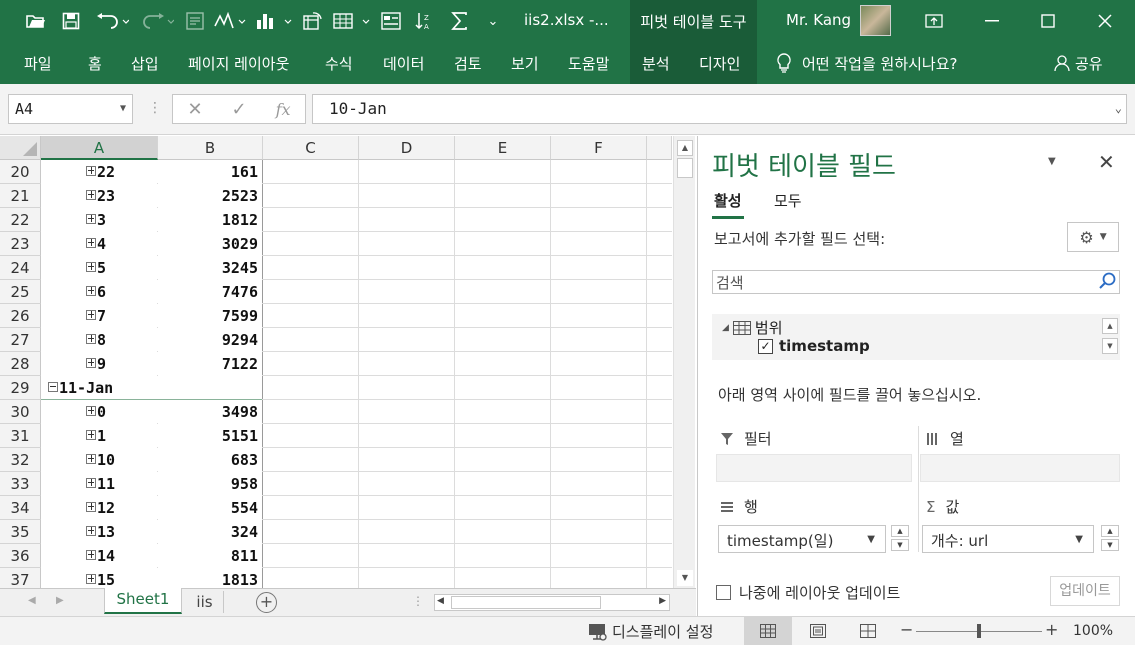  I want to click on pivot-item-cell: 9, so click(99, 364).